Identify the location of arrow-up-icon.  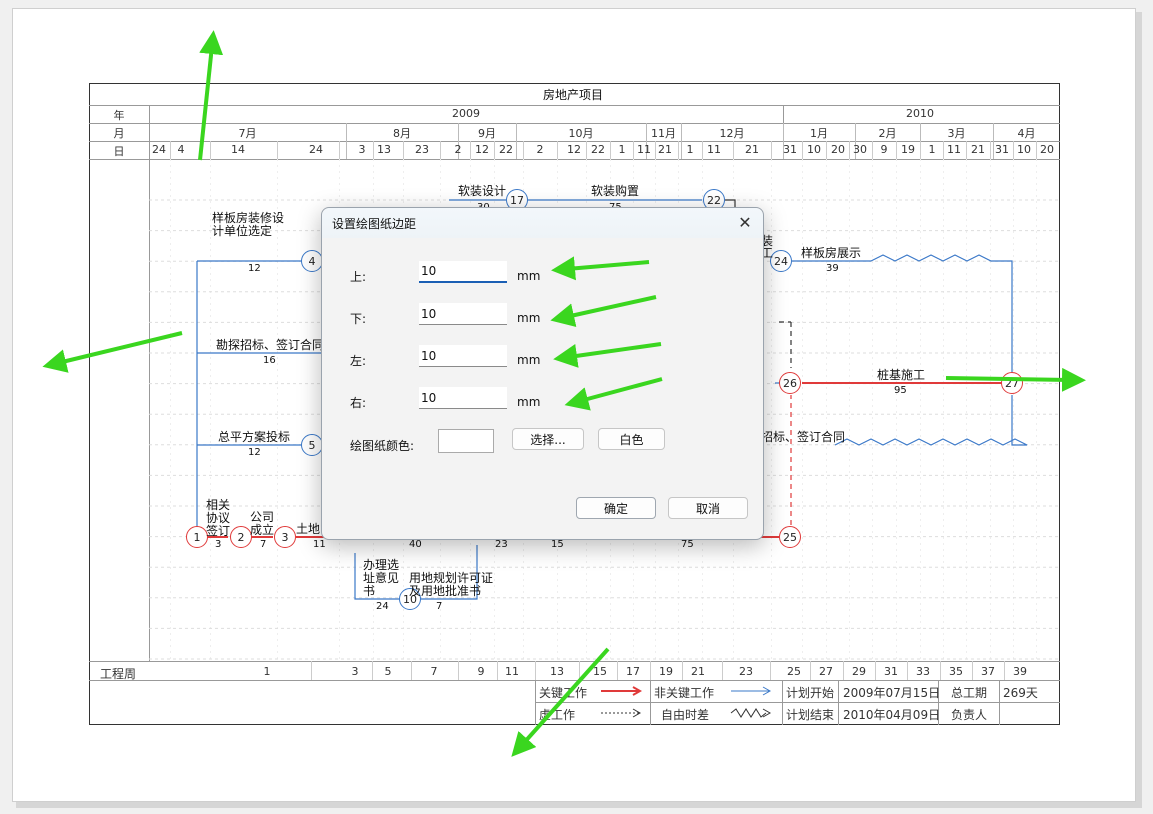
(211, 95).